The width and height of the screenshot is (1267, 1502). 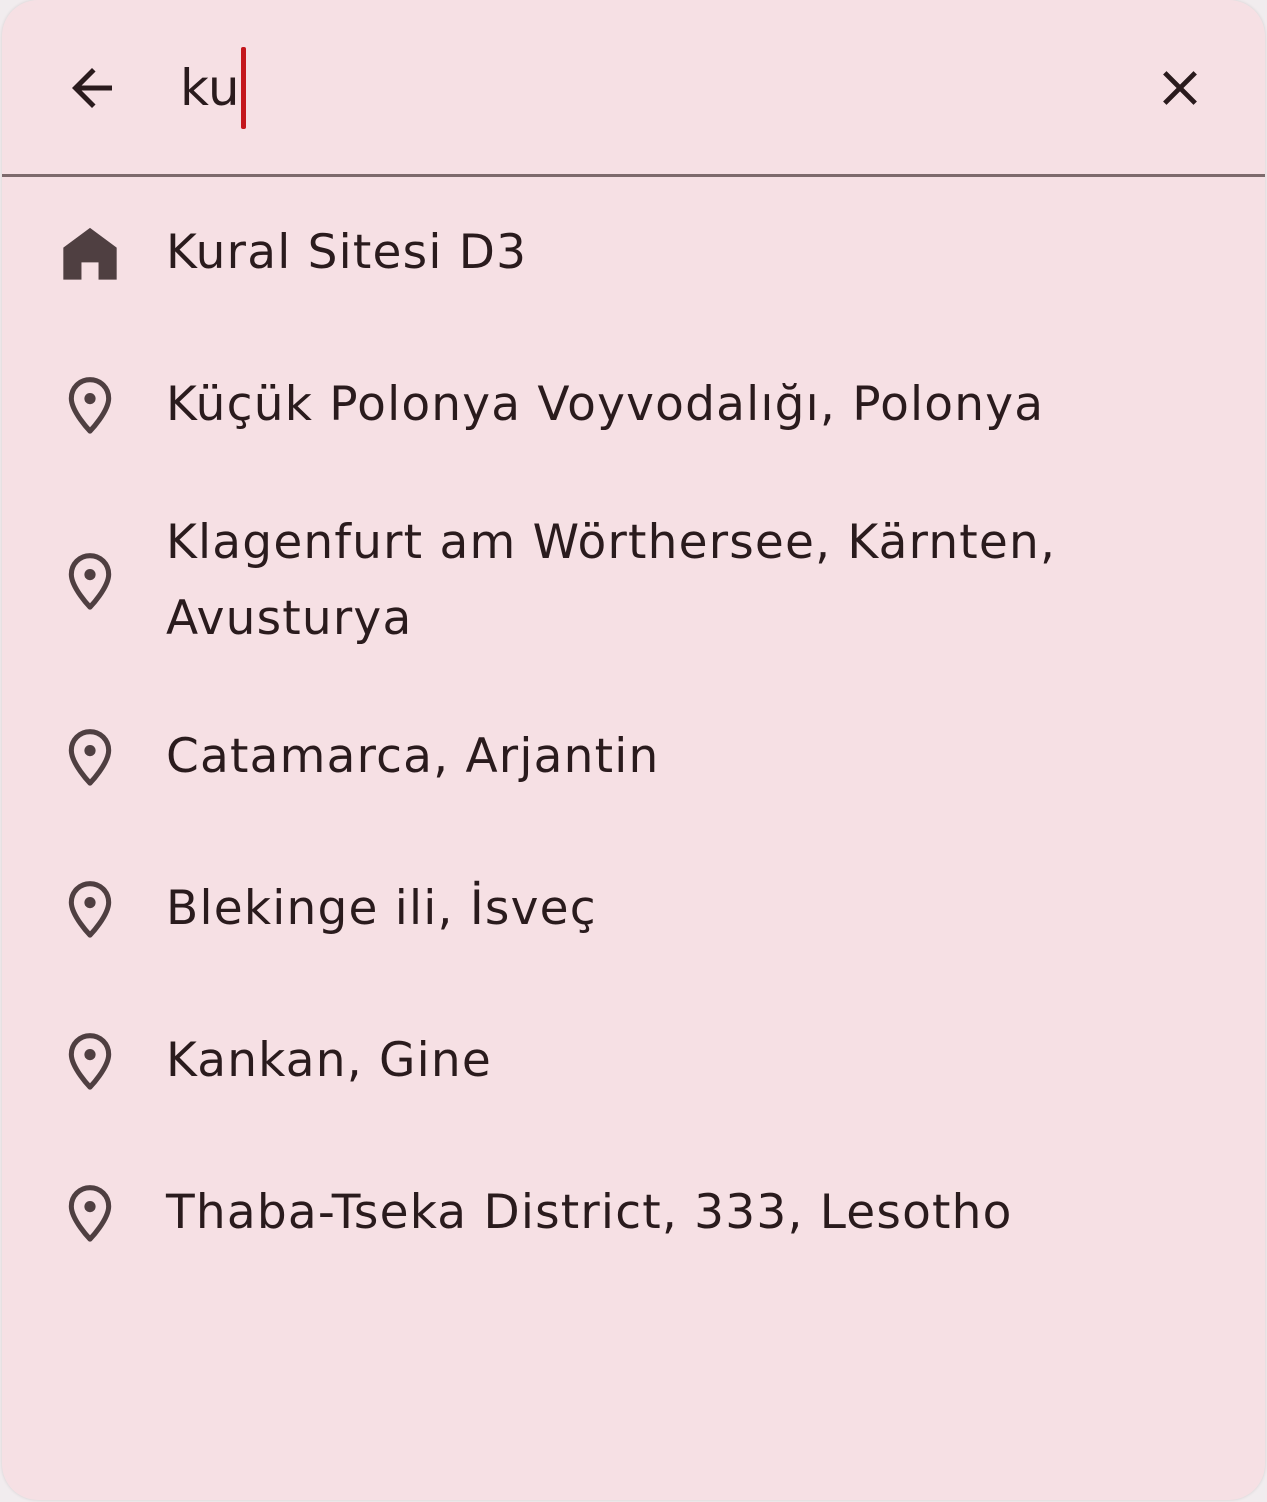 I want to click on back-button, so click(x=92, y=88).